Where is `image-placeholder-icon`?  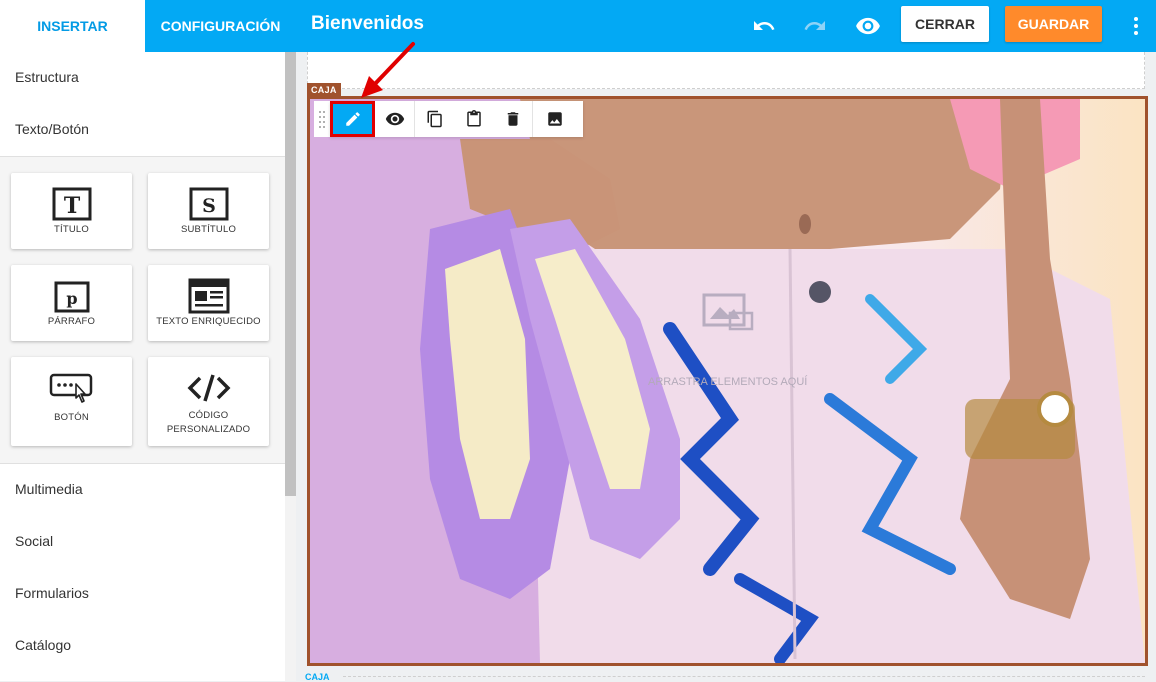
image-placeholder-icon is located at coordinates (727, 312).